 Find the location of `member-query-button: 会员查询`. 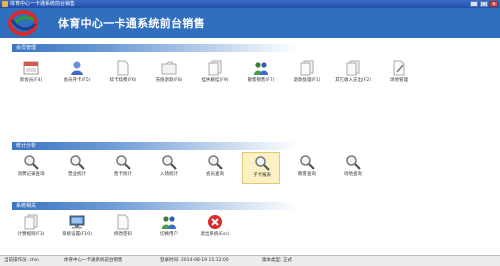

member-query-button: 会员查询 is located at coordinates (215, 168).